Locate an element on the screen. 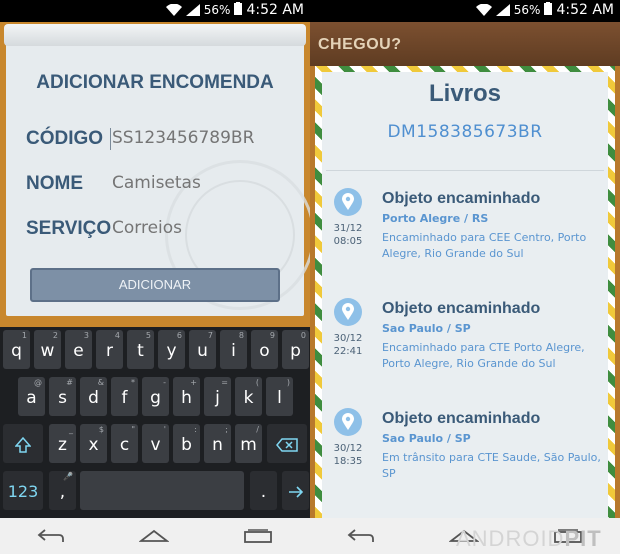 The width and height of the screenshot is (620, 554). key-n: ; n is located at coordinates (217, 443).